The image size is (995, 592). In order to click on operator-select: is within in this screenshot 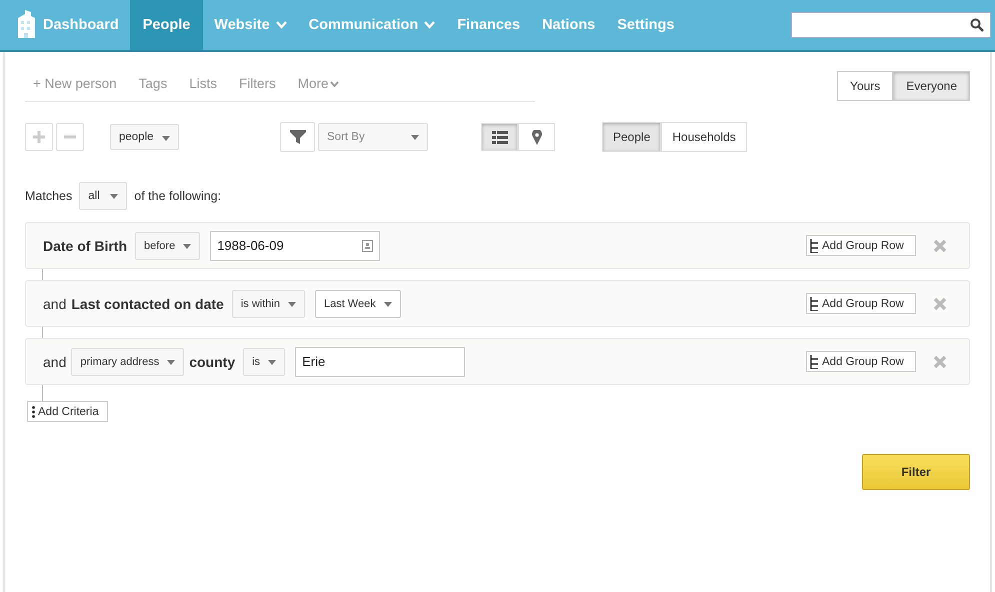, I will do `click(268, 304)`.